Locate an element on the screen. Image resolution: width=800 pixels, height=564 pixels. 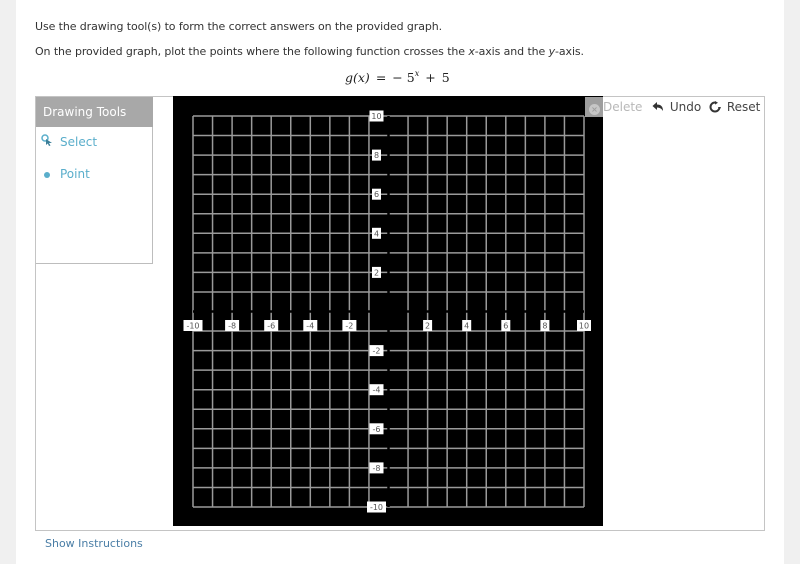
show-instructions-link: Show Instructions is located at coordinates (94, 543).